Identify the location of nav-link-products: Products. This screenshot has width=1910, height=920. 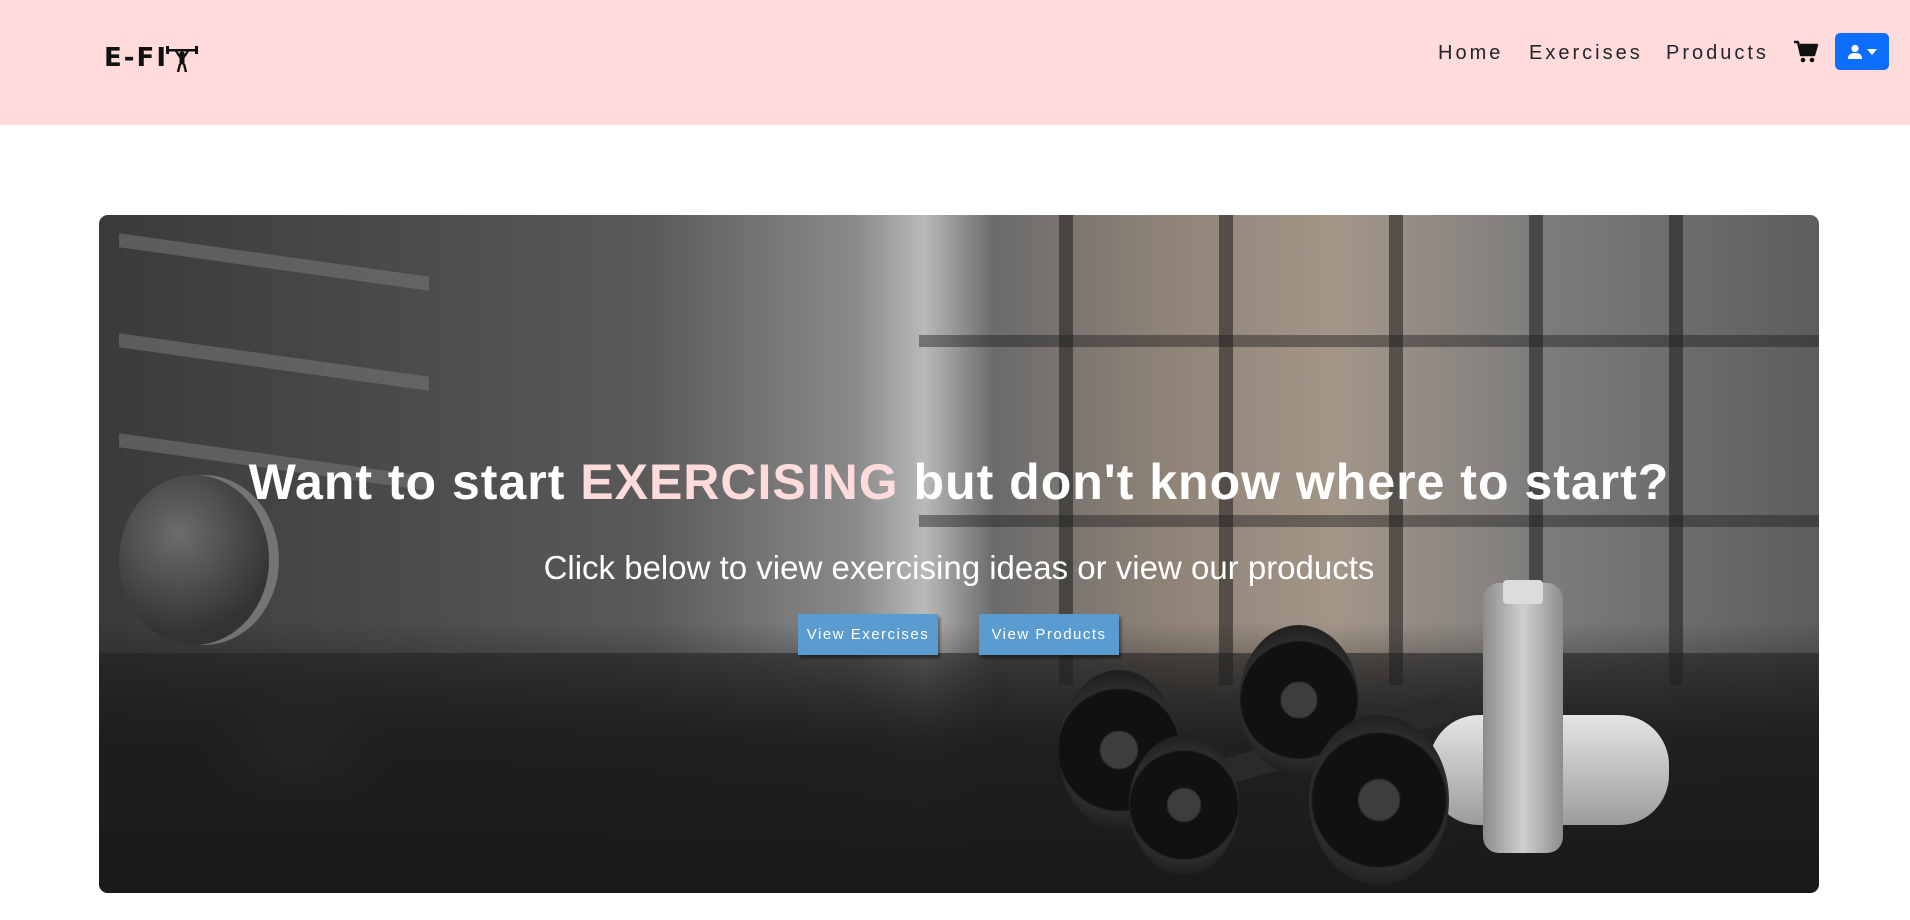
(1717, 53).